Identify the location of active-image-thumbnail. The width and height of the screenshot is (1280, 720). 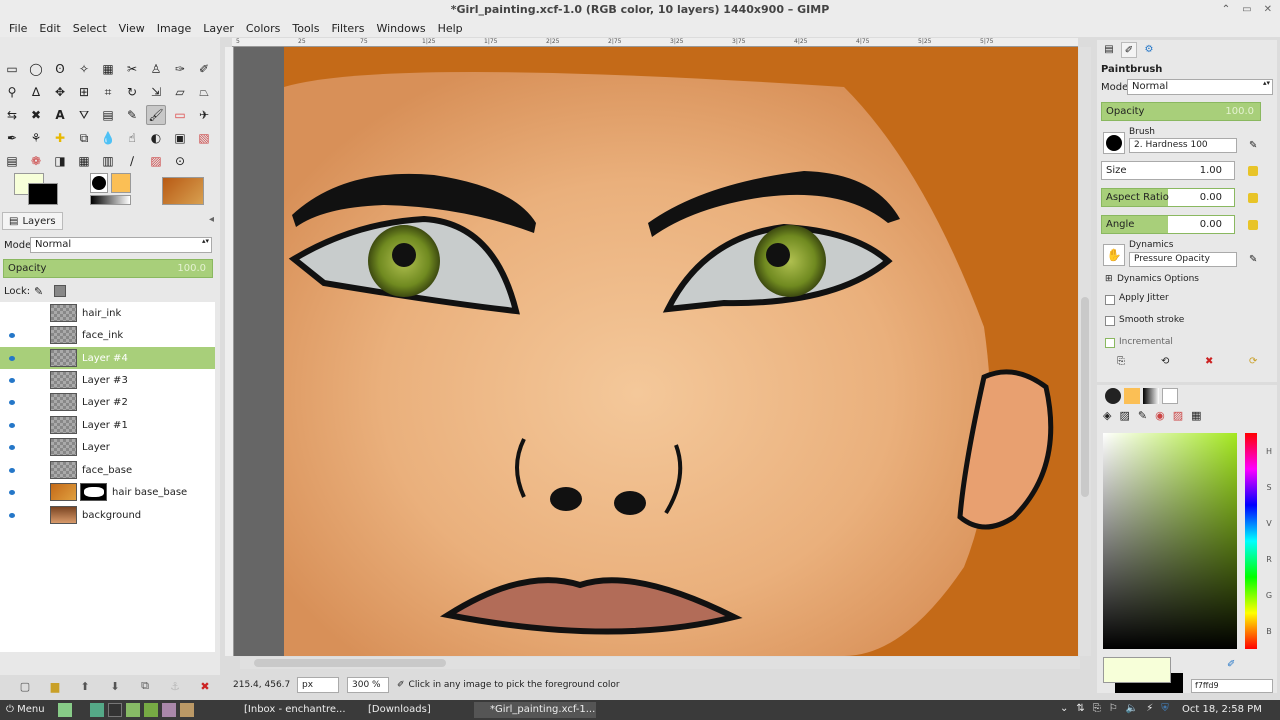
(183, 191).